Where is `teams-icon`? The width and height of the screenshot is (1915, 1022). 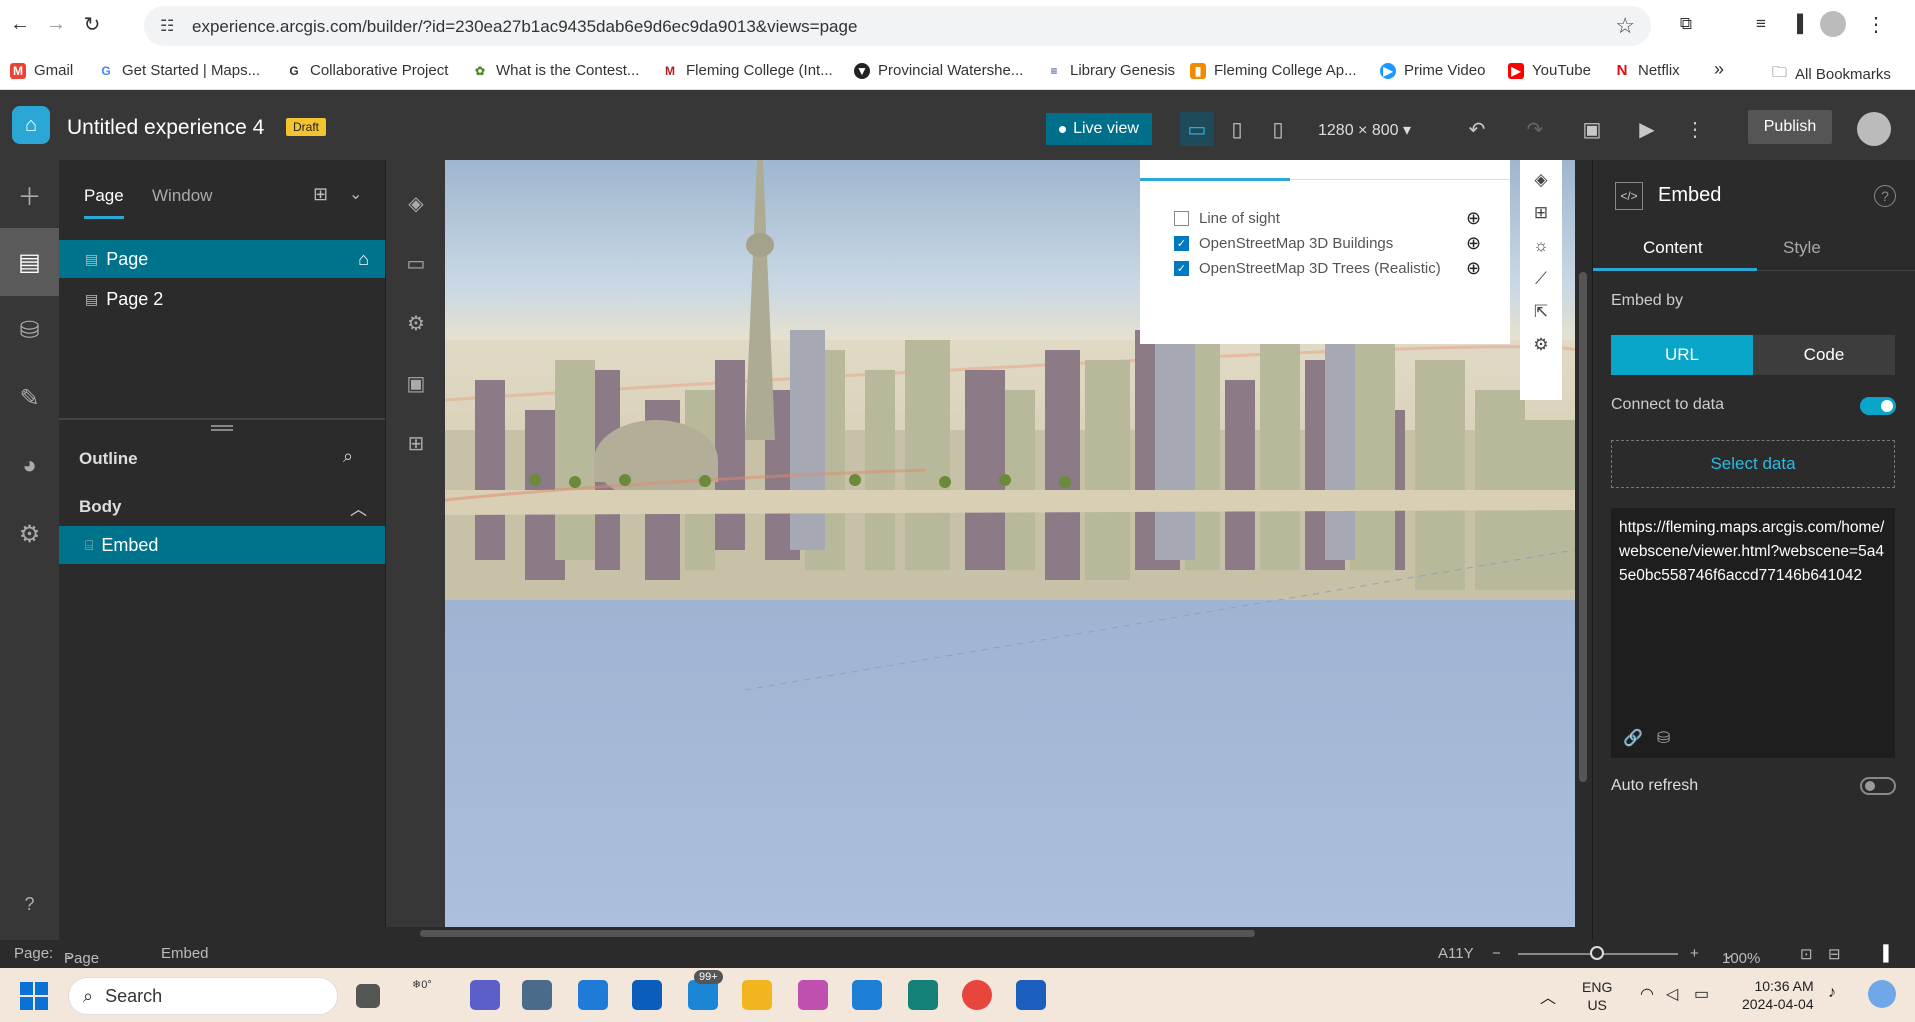 teams-icon is located at coordinates (485, 995).